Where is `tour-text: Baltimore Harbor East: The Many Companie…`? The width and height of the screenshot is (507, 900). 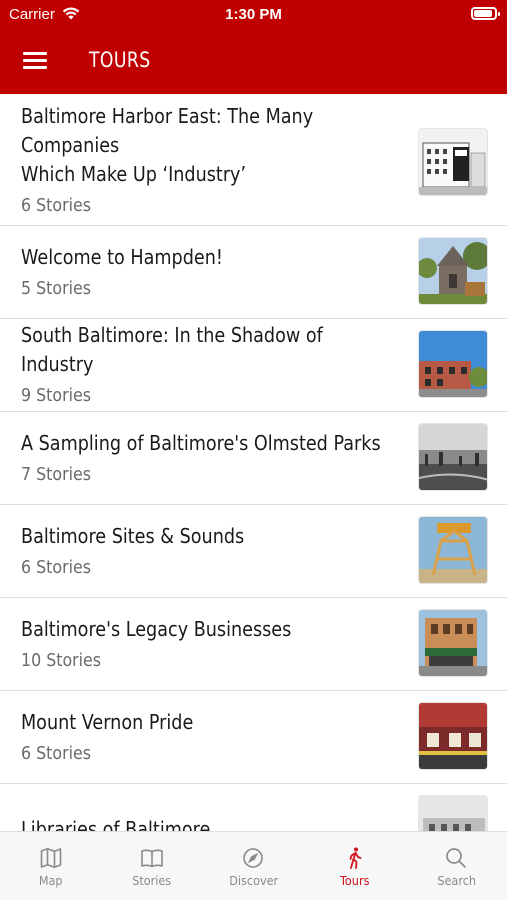
tour-text: Baltimore Harbor East: The Many Companie… is located at coordinates (211, 160).